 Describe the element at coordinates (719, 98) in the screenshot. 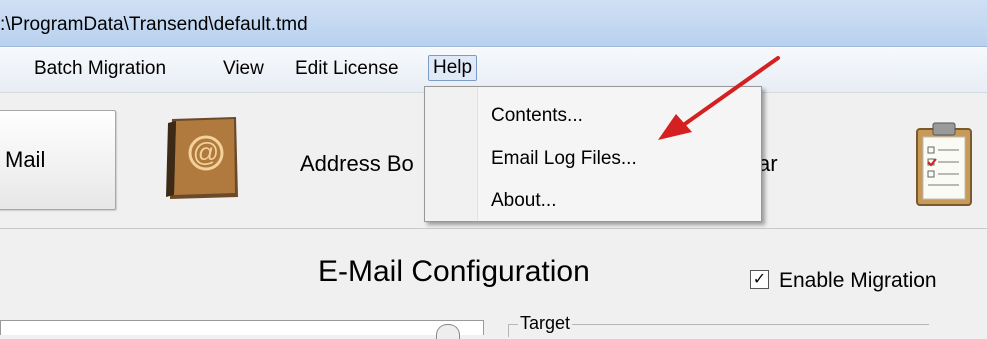

I see `red-arrow-annotation` at that location.